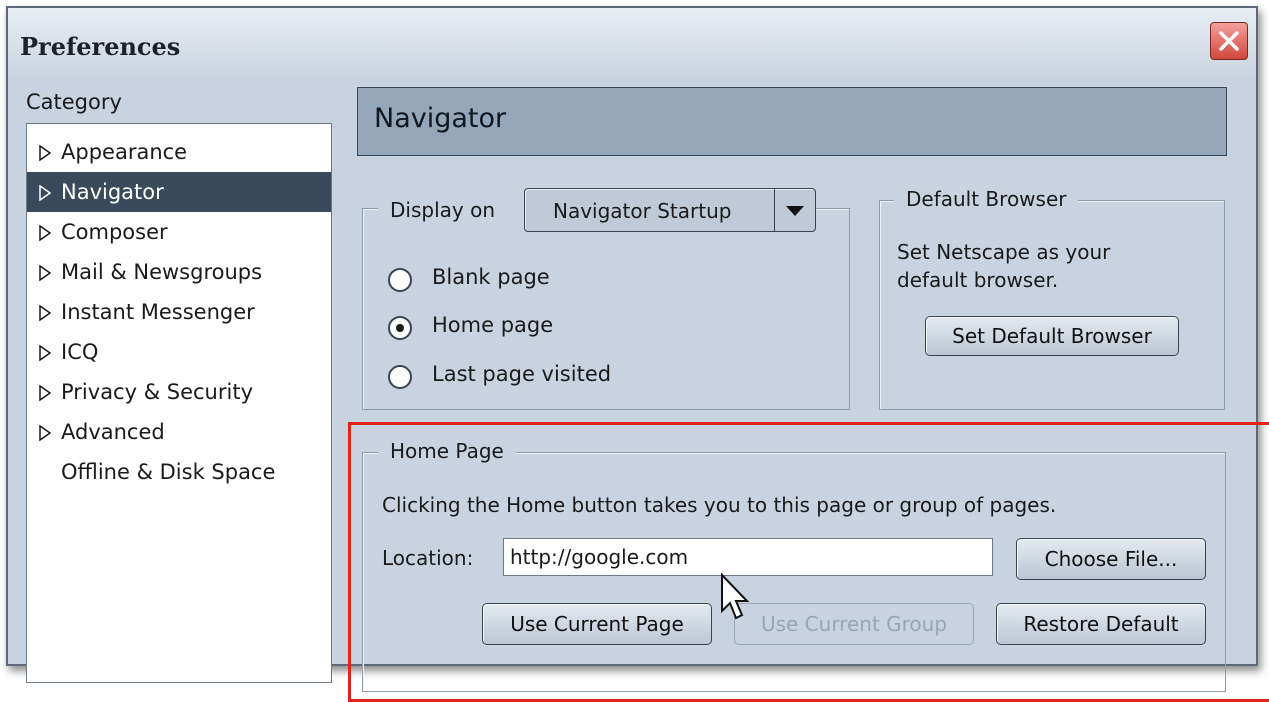 This screenshot has height=702, width=1269. Describe the element at coordinates (978, 280) in the screenshot. I see `default-browser-desc-2: default browser.` at that location.